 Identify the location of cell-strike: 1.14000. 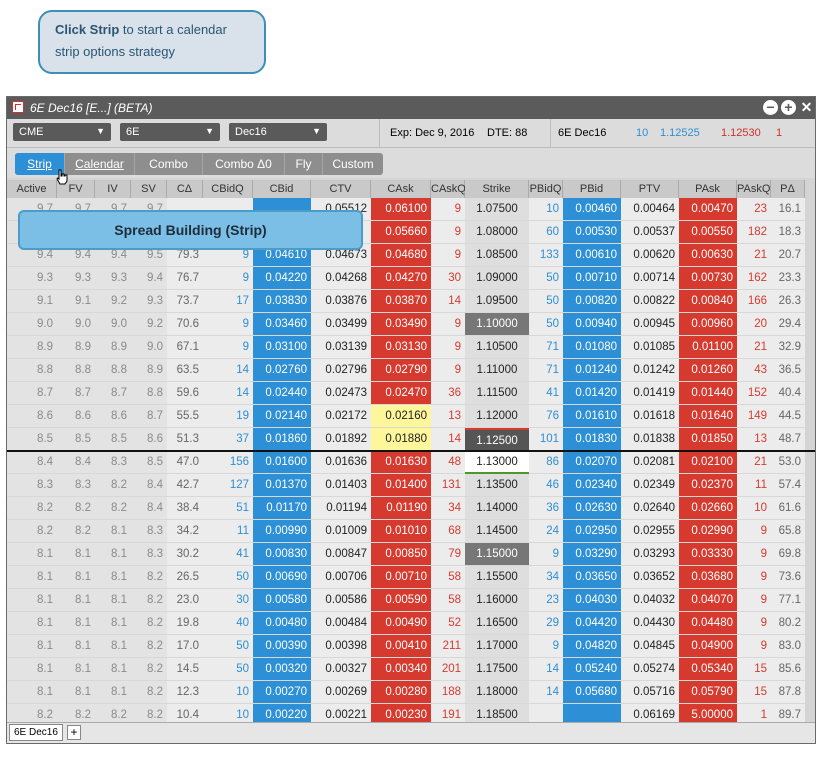
(497, 508).